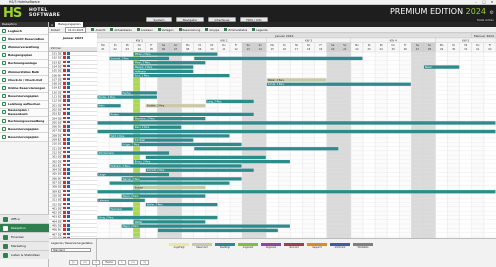  Describe the element at coordinates (224, 49) in the screenshot. I see `day-number: 11` at that location.